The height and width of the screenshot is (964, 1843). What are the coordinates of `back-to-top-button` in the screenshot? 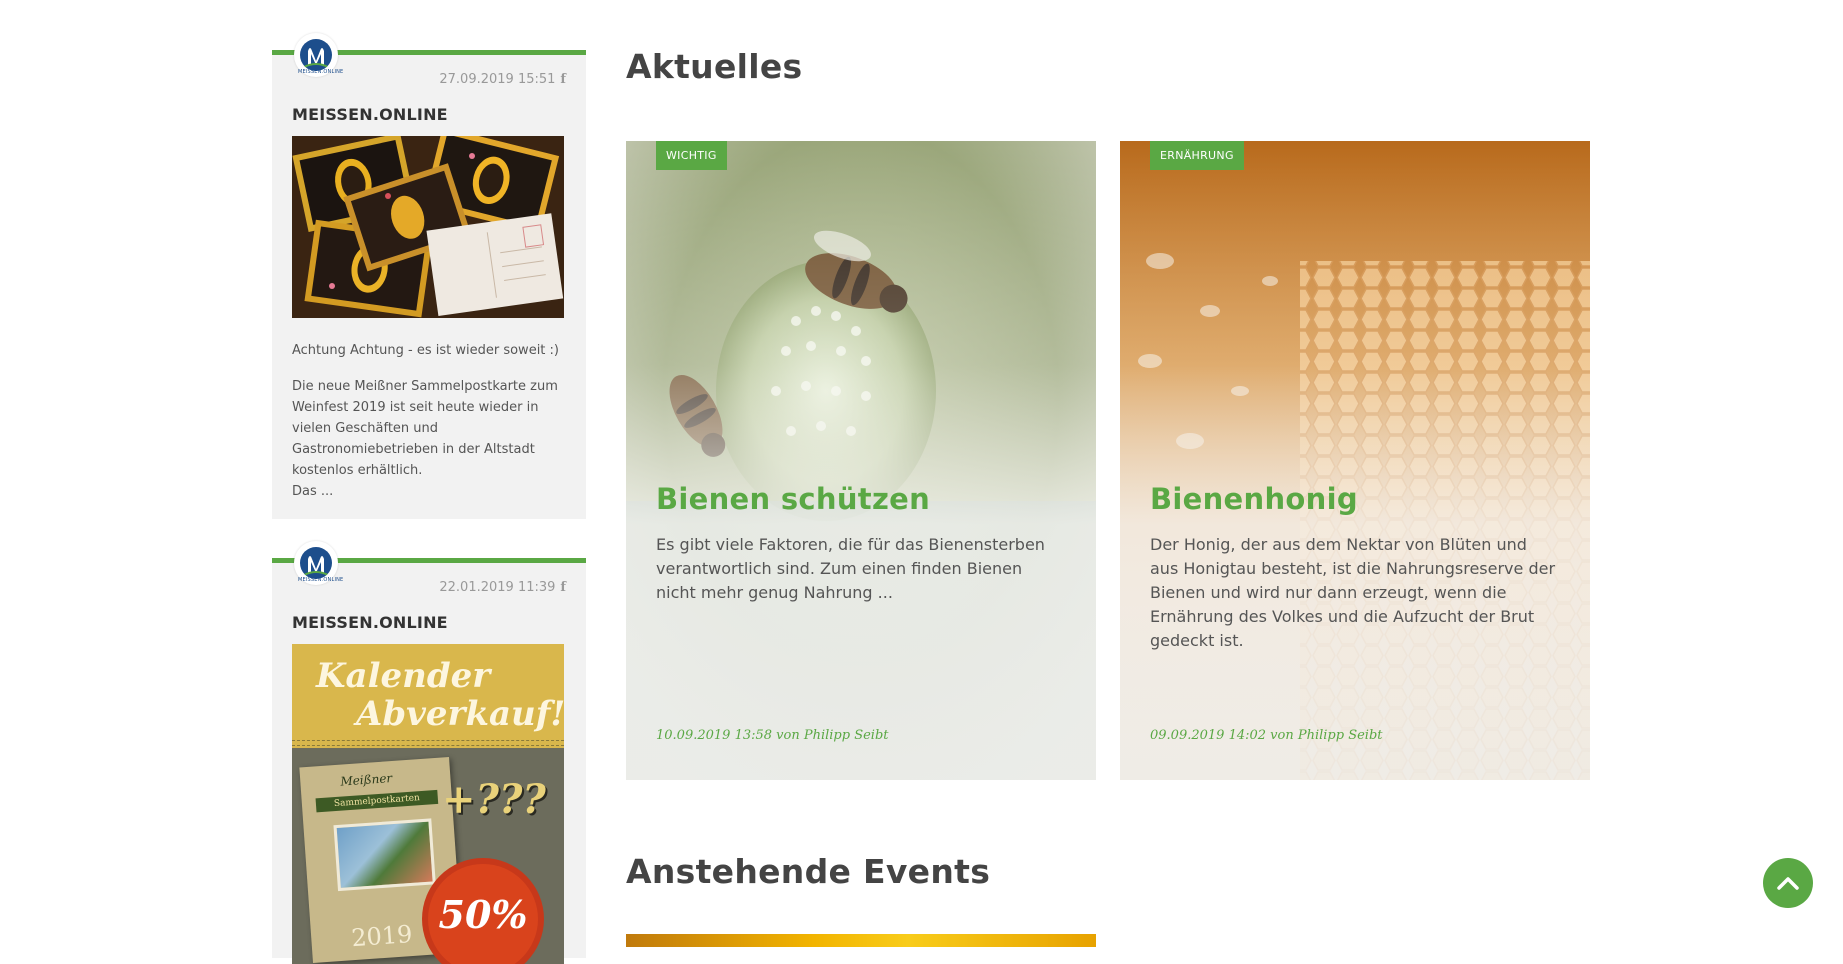 It's located at (1788, 883).